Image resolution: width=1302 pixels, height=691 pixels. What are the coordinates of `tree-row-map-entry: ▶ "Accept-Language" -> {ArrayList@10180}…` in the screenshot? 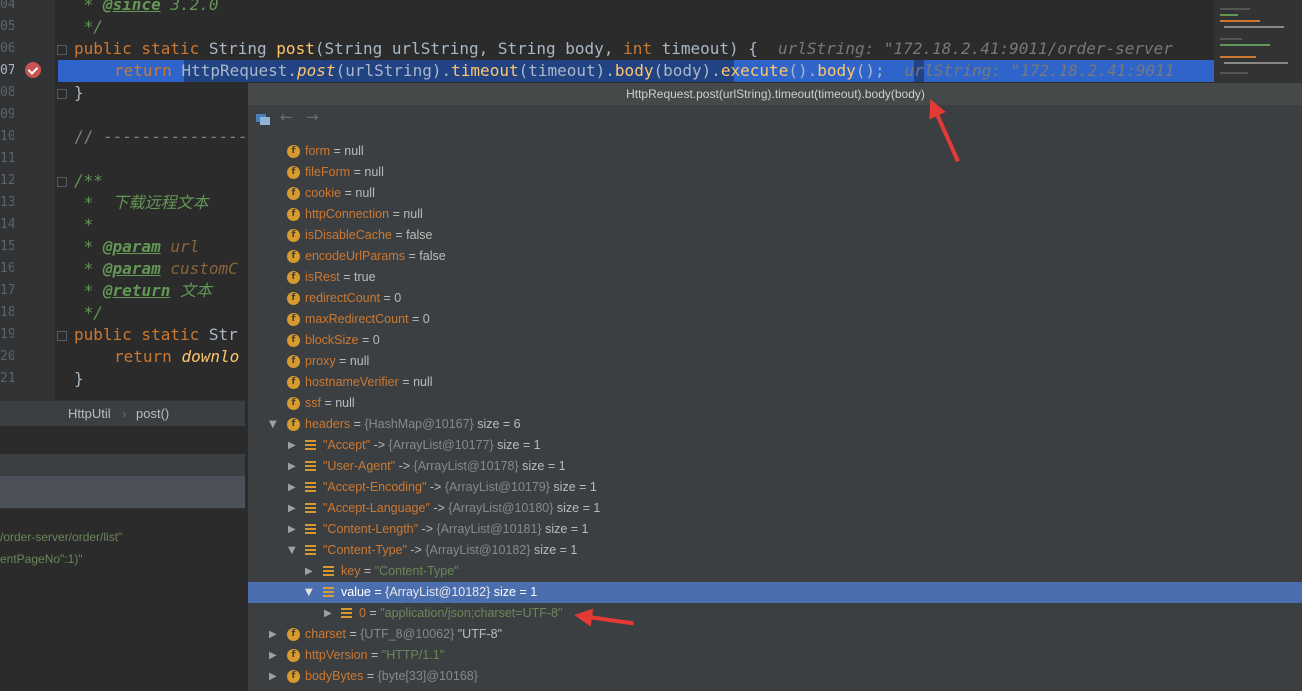 It's located at (775, 508).